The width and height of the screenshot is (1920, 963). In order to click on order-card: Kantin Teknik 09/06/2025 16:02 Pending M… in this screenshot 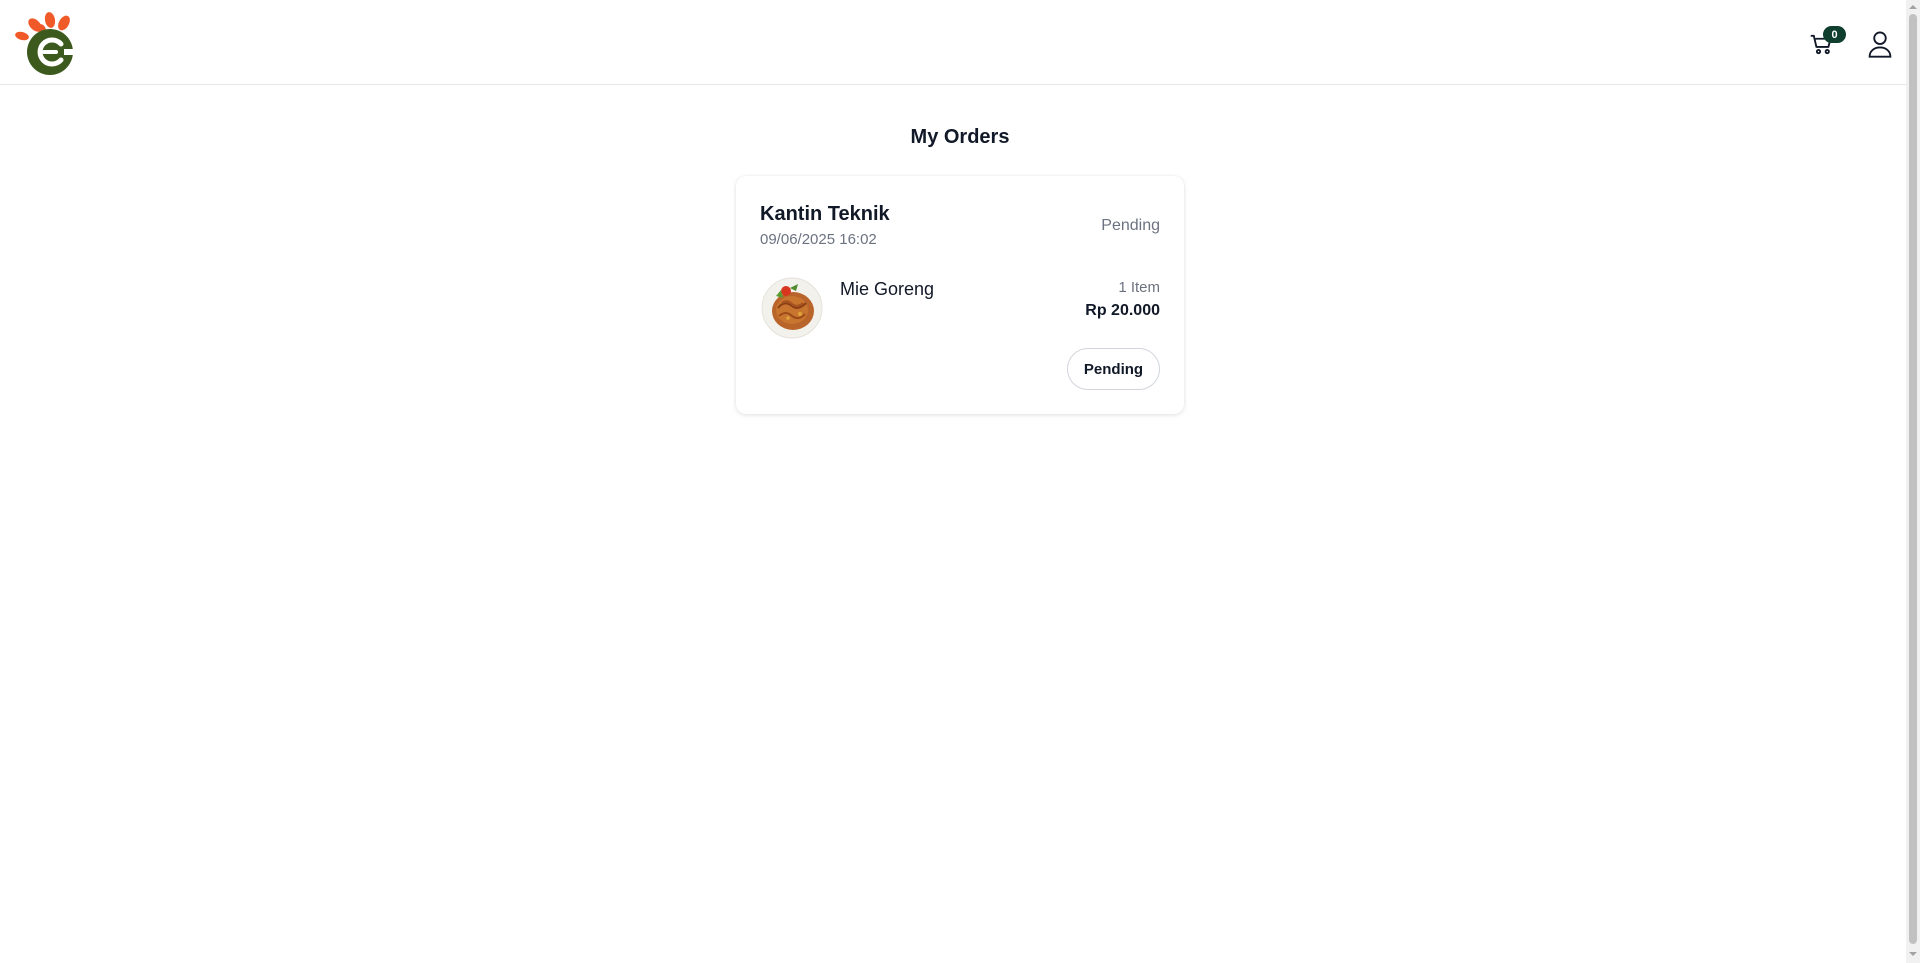, I will do `click(960, 295)`.